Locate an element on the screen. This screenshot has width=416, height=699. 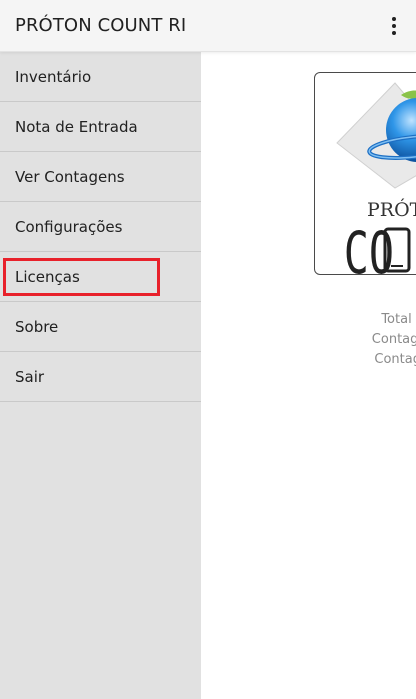
drawer-item-licencas: Licenças is located at coordinates (100, 277).